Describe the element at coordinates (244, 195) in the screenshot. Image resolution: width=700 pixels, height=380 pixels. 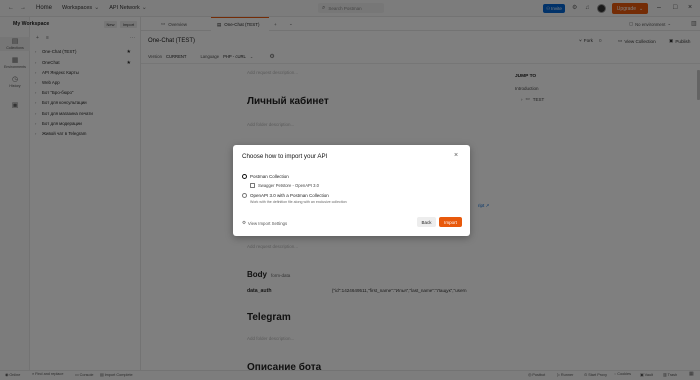
I see `option-openapi-radio` at that location.